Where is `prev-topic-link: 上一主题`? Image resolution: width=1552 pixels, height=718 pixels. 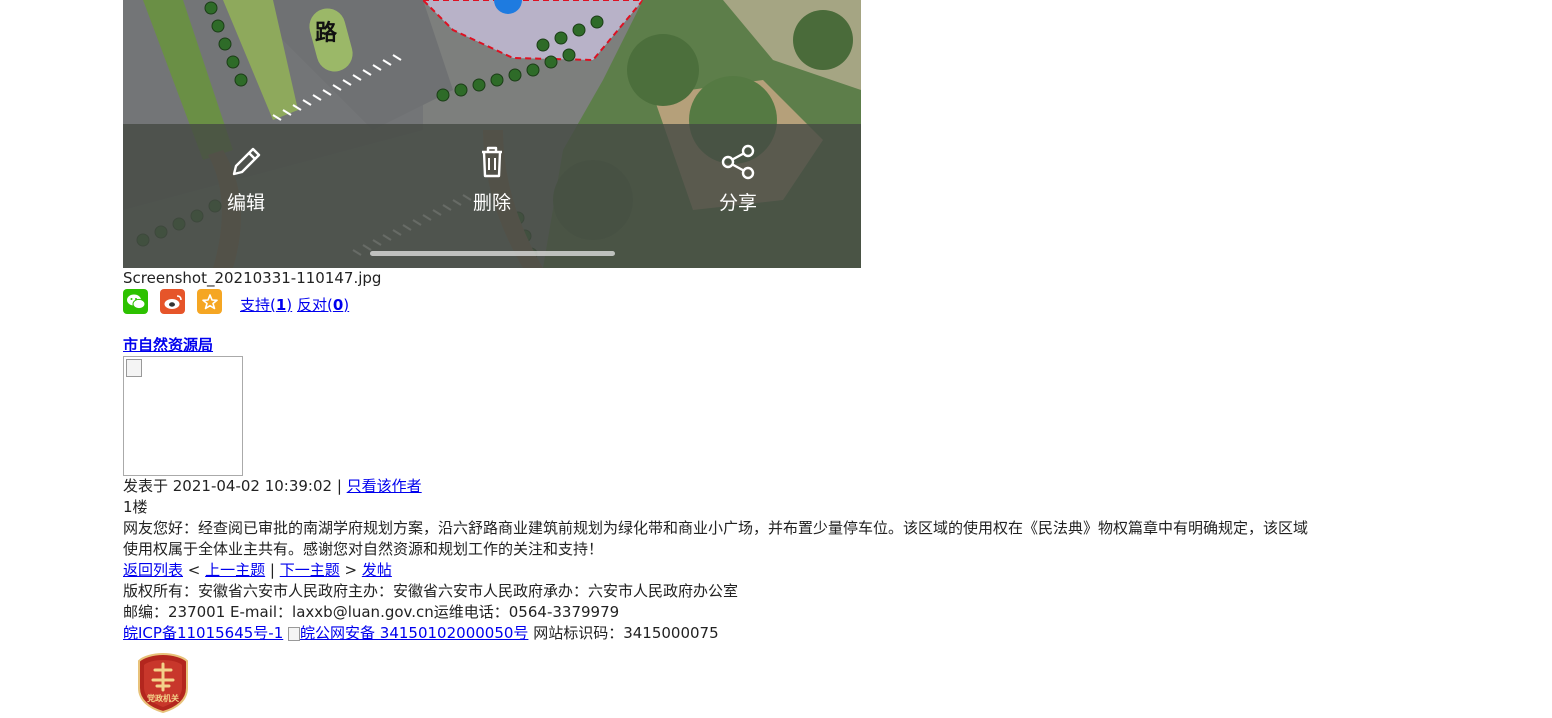 prev-topic-link: 上一主题 is located at coordinates (235, 570).